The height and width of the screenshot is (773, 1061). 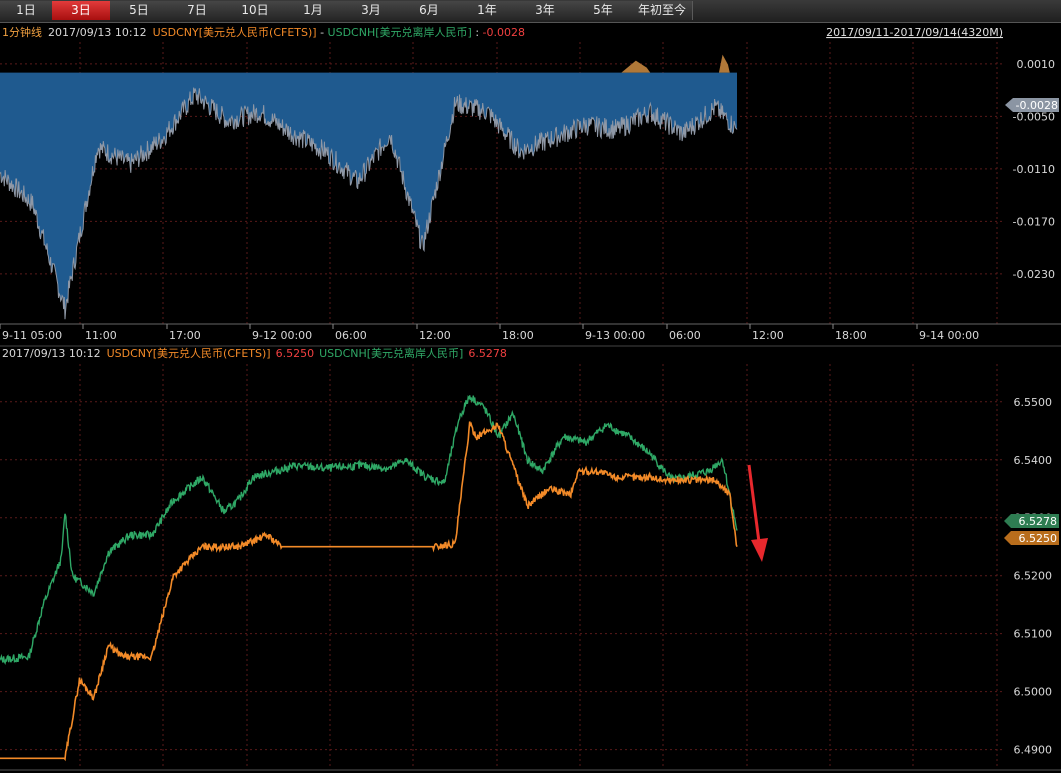 What do you see at coordinates (322, 32) in the screenshot?
I see `header-minus: -` at bounding box center [322, 32].